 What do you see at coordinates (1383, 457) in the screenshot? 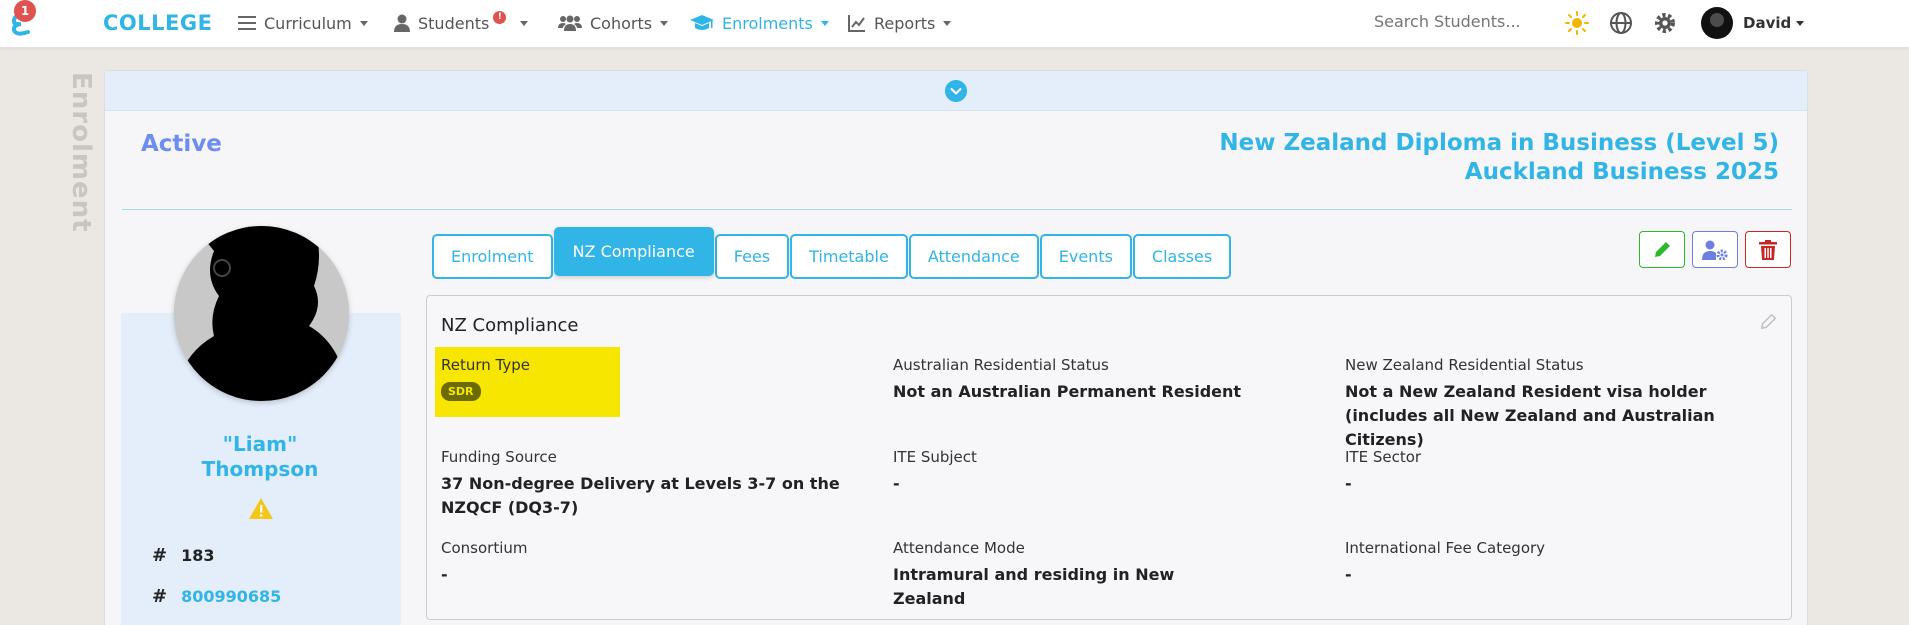
I see `field-label: ITE Sector` at bounding box center [1383, 457].